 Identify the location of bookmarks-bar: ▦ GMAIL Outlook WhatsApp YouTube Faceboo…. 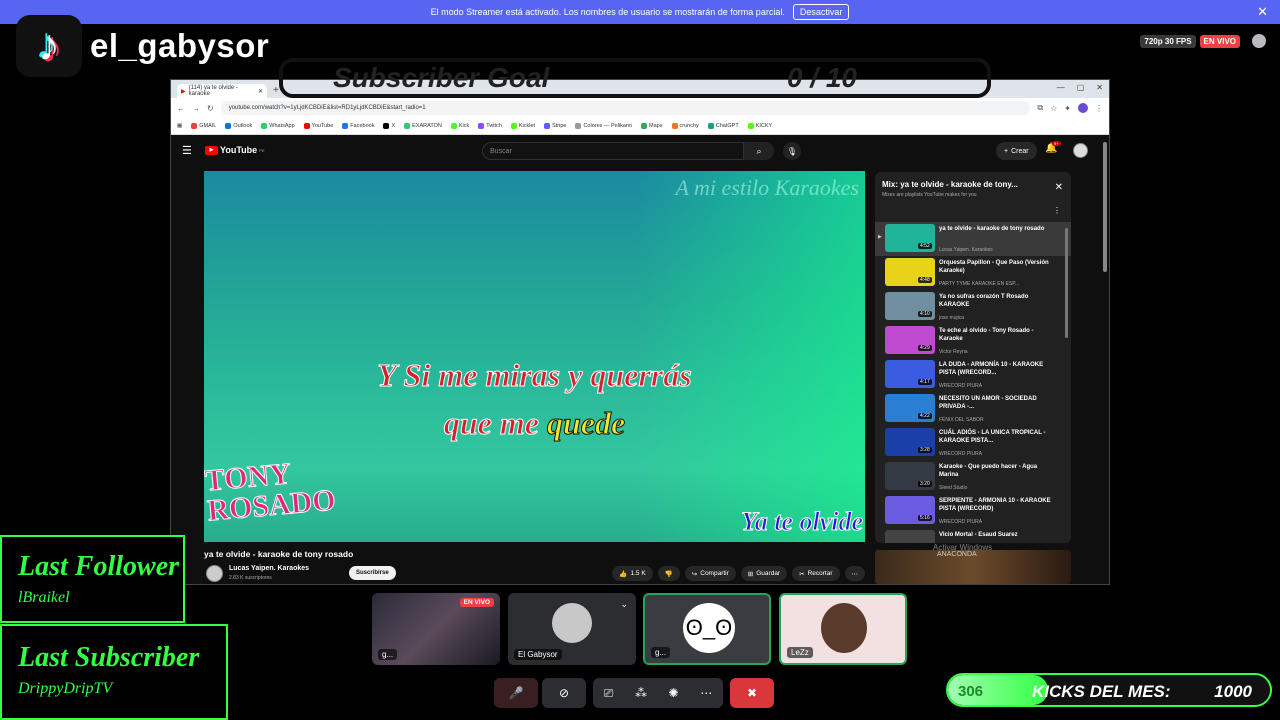
(640, 126).